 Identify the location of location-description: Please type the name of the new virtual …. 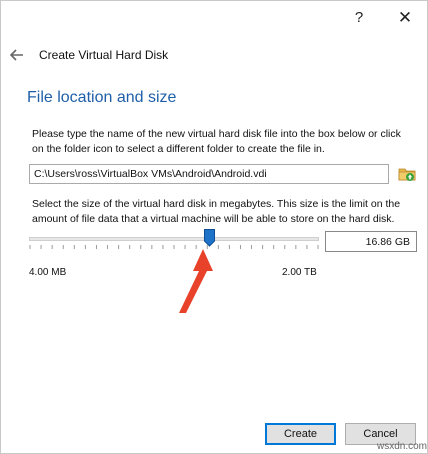
(216, 141).